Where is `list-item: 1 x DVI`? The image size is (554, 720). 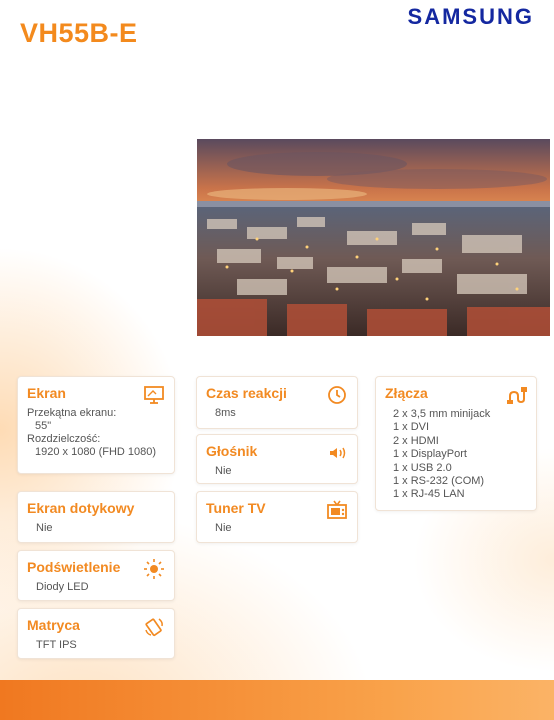 list-item: 1 x DVI is located at coordinates (411, 427).